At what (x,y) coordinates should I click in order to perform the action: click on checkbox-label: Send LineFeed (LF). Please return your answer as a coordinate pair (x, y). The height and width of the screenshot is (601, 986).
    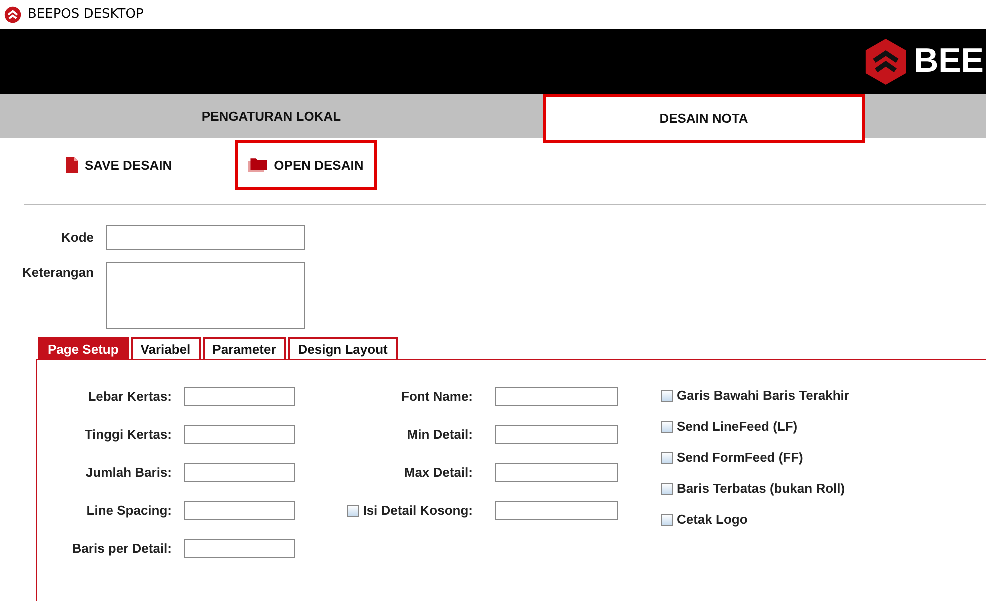
    Looking at the image, I should click on (737, 426).